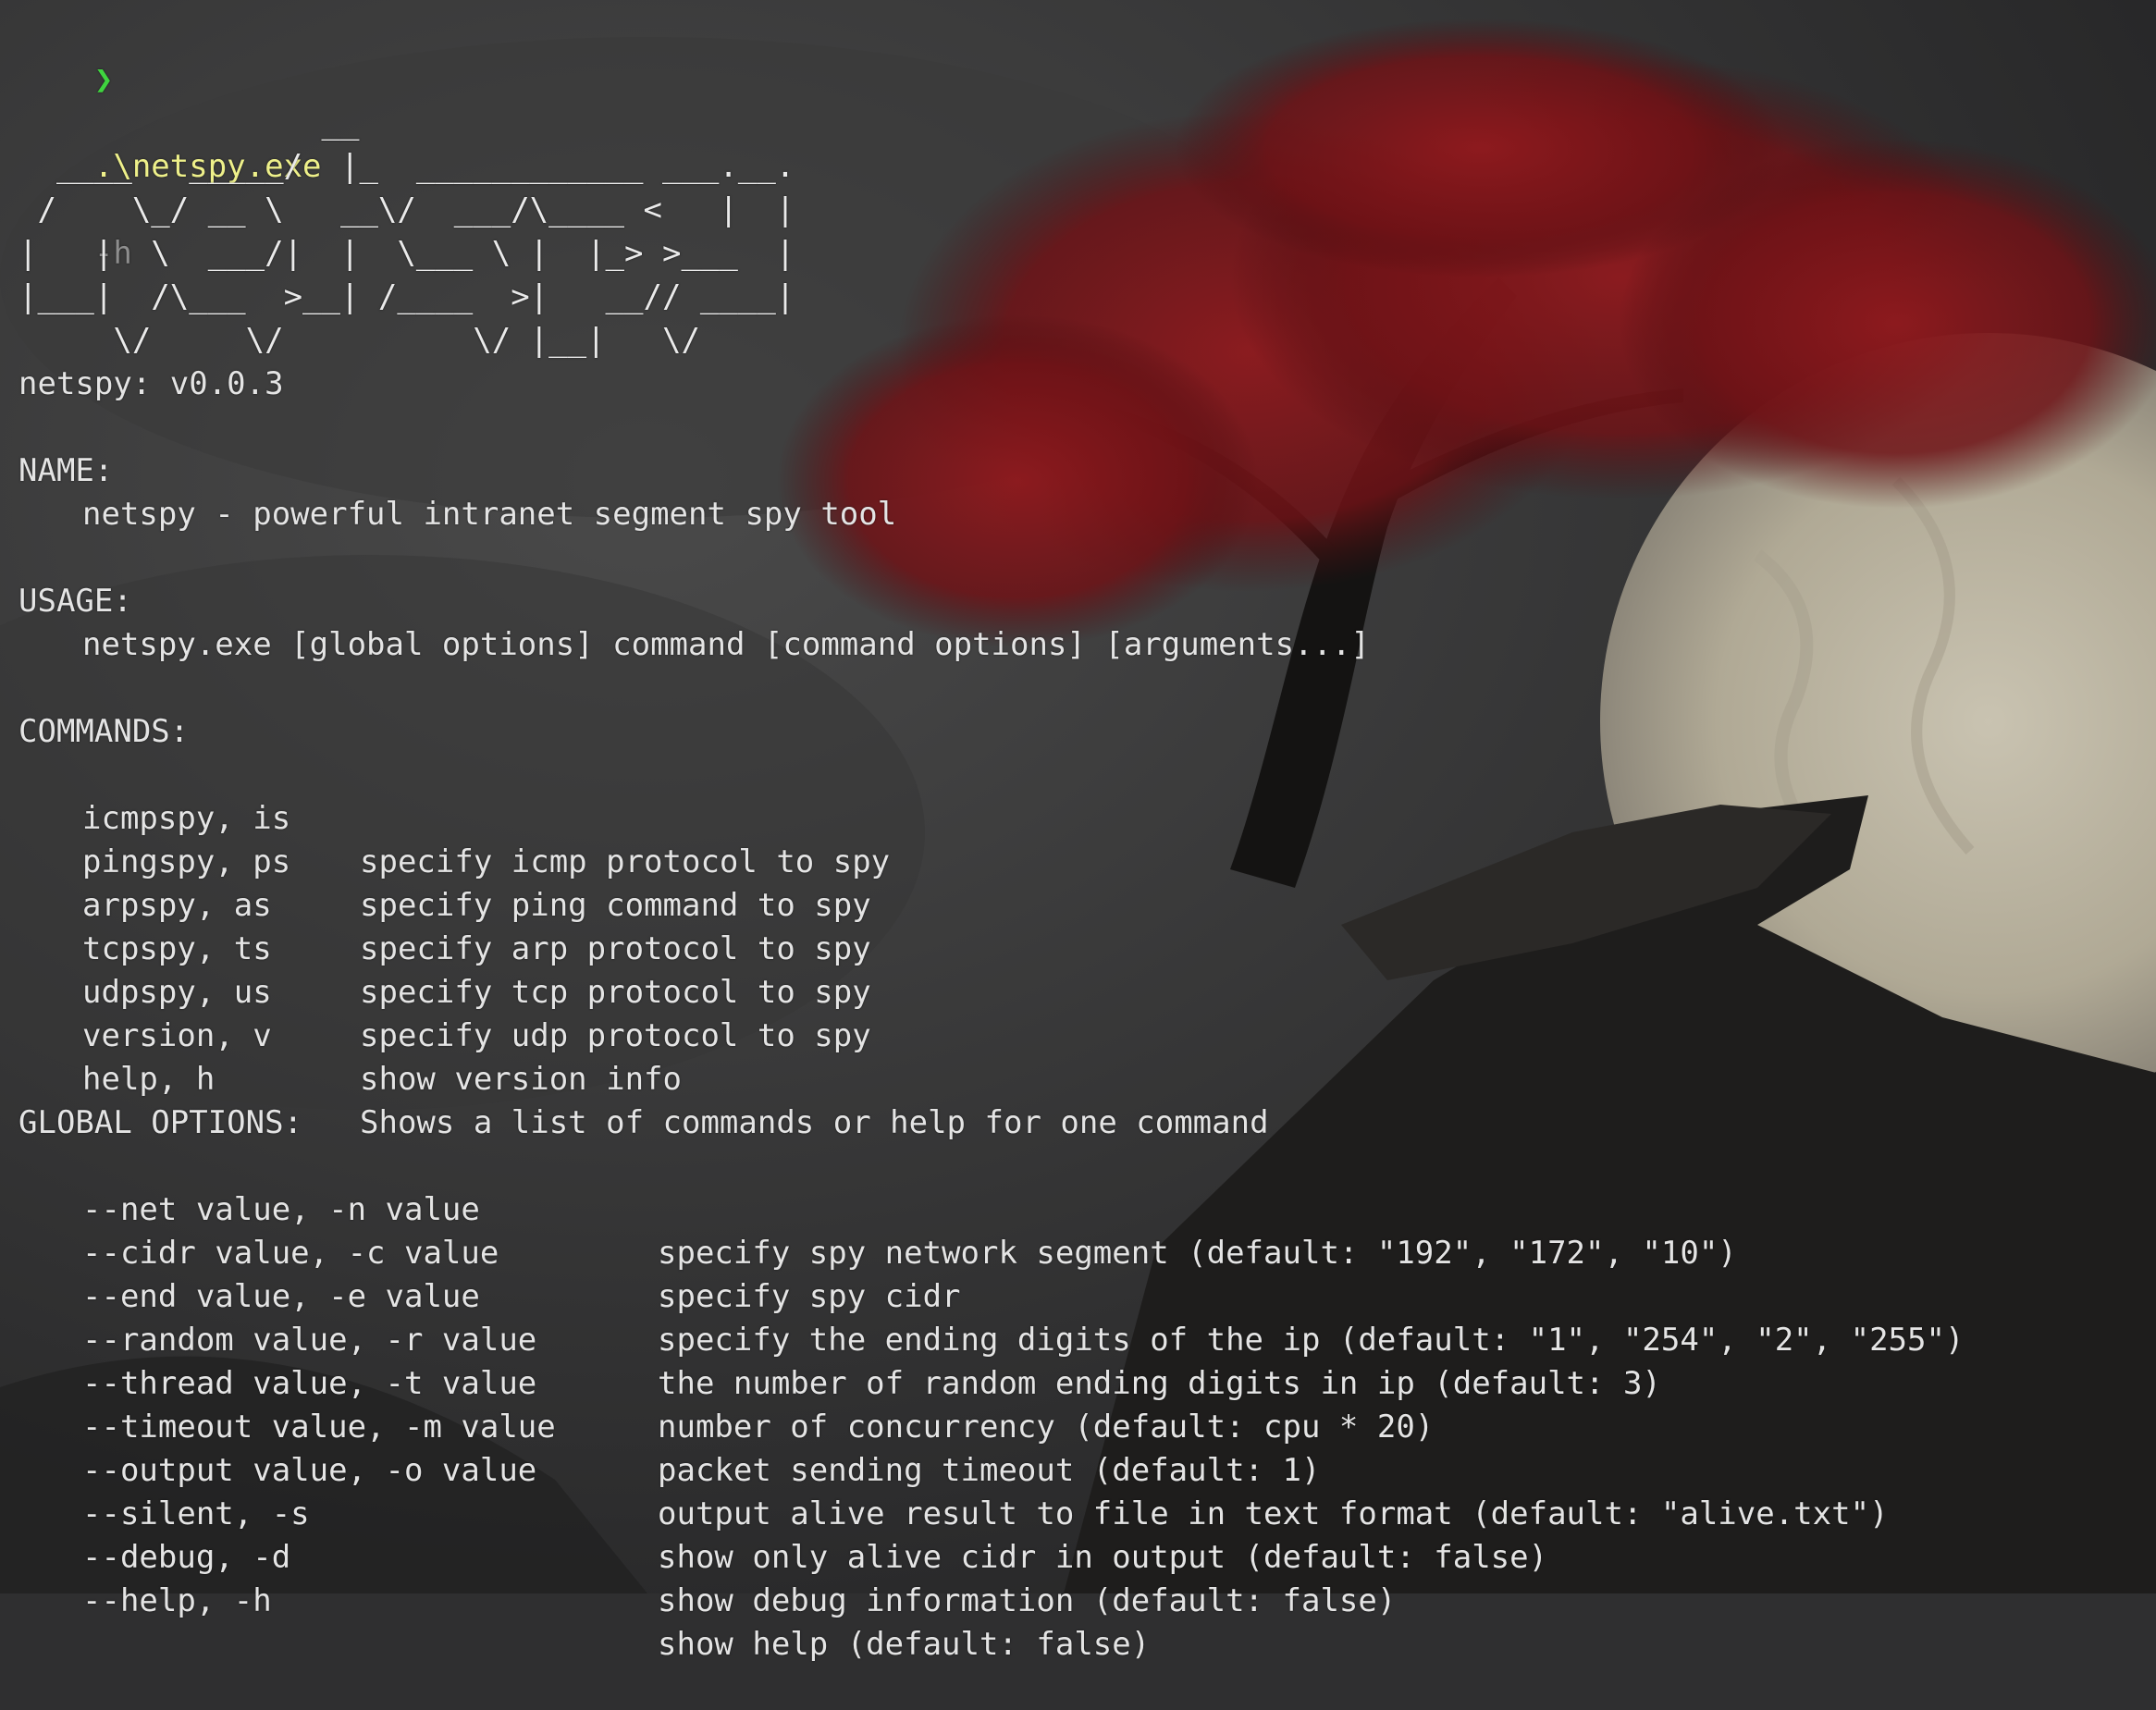  Describe the element at coordinates (616, 948) in the screenshot. I see `command-description: specify arp protocol to spy` at that location.